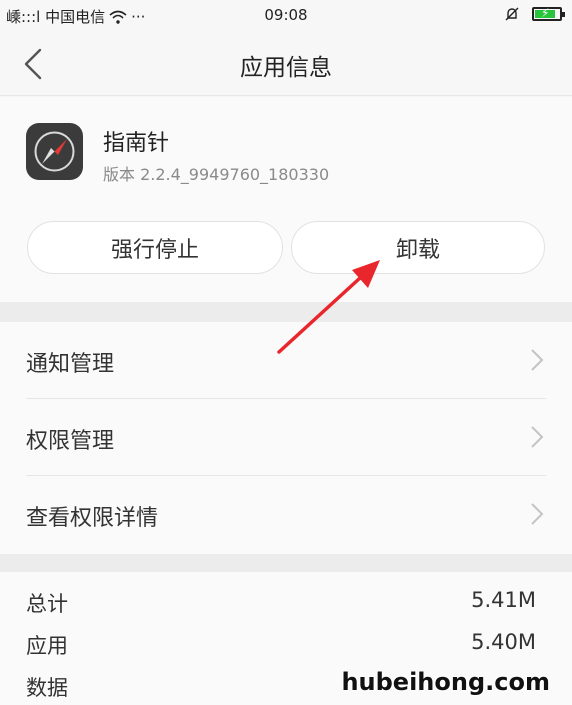 The image size is (572, 705). I want to click on menu-item-label: 通知管理, so click(70, 364).